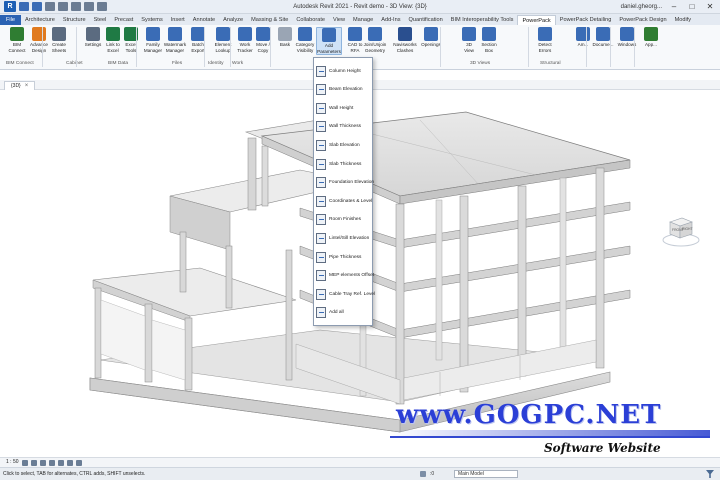  Describe the element at coordinates (204, 20) in the screenshot. I see `tab-annotate: Annotate` at that location.